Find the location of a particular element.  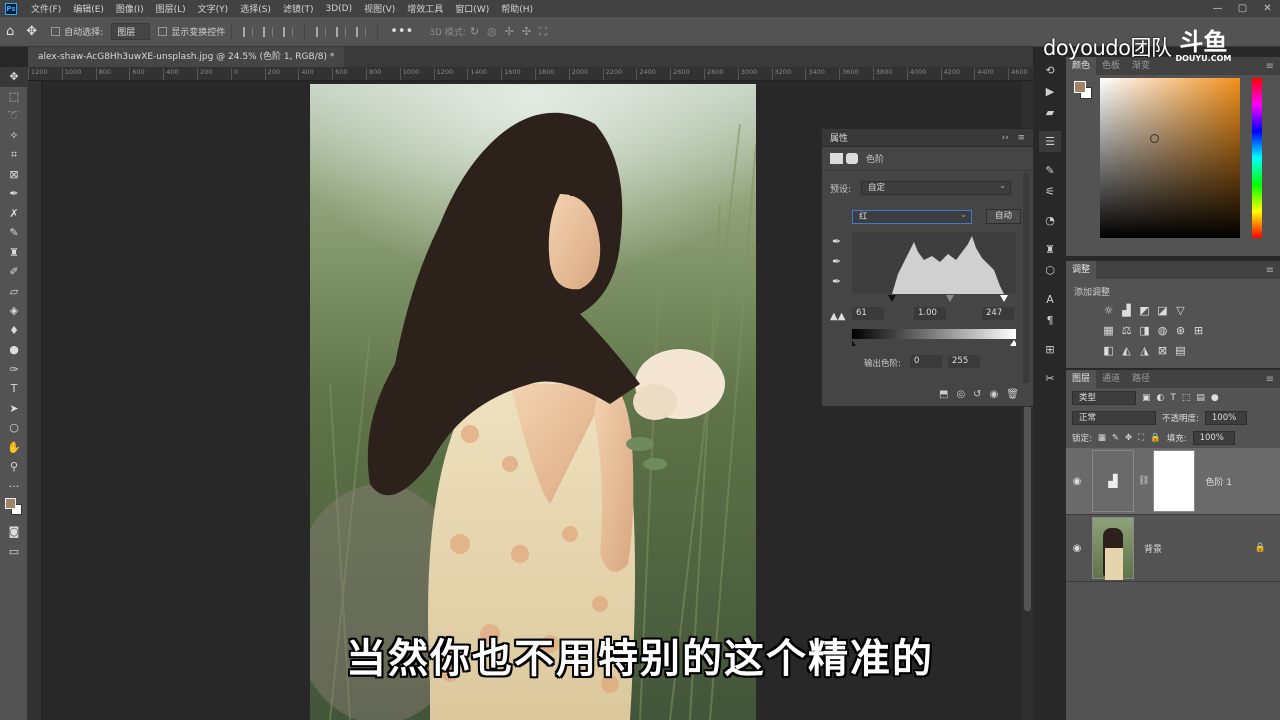

crop-tool-icon: ⌗ is located at coordinates (14, 155).